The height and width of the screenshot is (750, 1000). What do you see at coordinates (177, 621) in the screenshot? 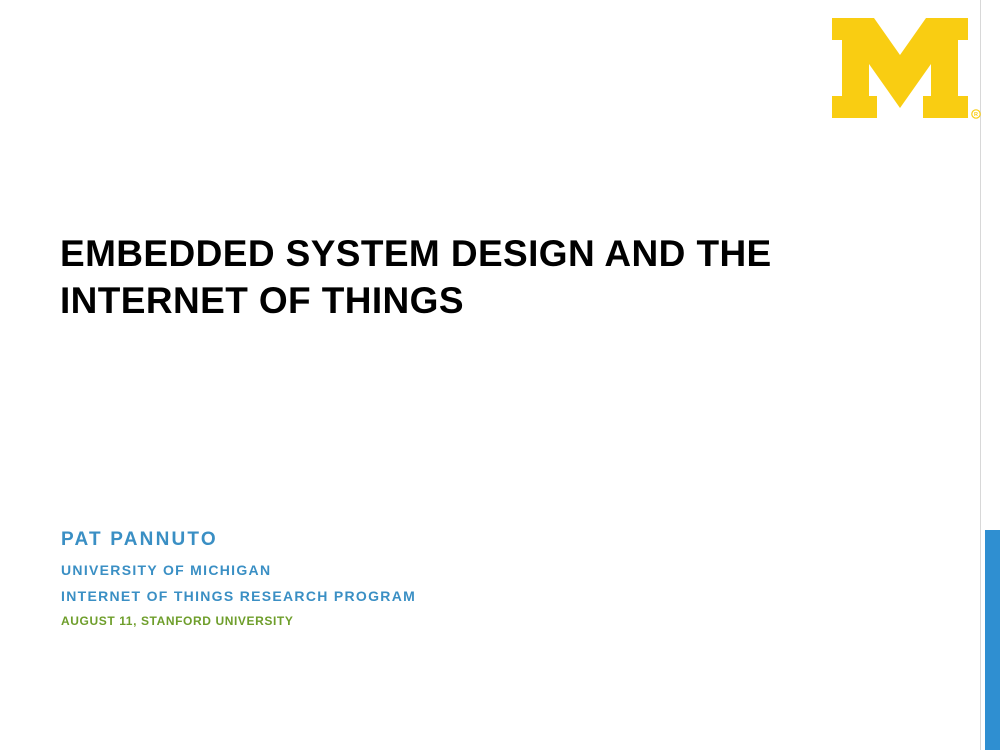
I see `date-location: AUGUST 11, STANFORD UNIVERSITY` at bounding box center [177, 621].